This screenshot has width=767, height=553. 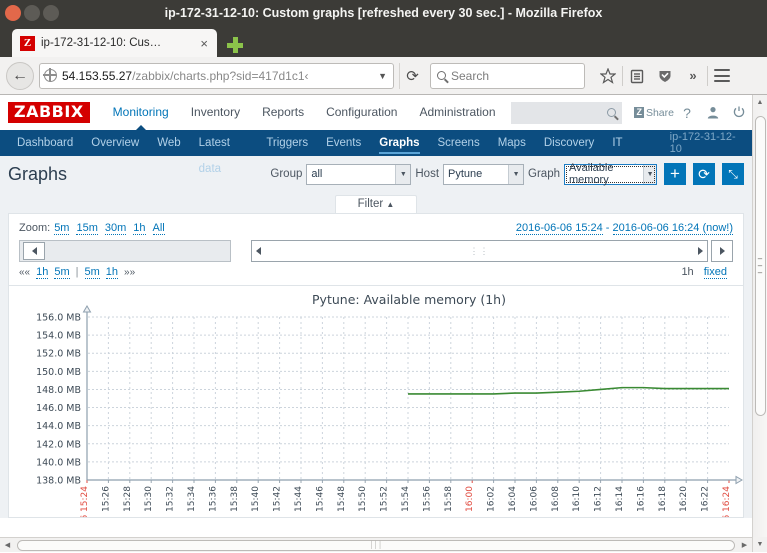 What do you see at coordinates (599, 499) in the screenshot?
I see `svg-text: 16:12` at bounding box center [599, 499].